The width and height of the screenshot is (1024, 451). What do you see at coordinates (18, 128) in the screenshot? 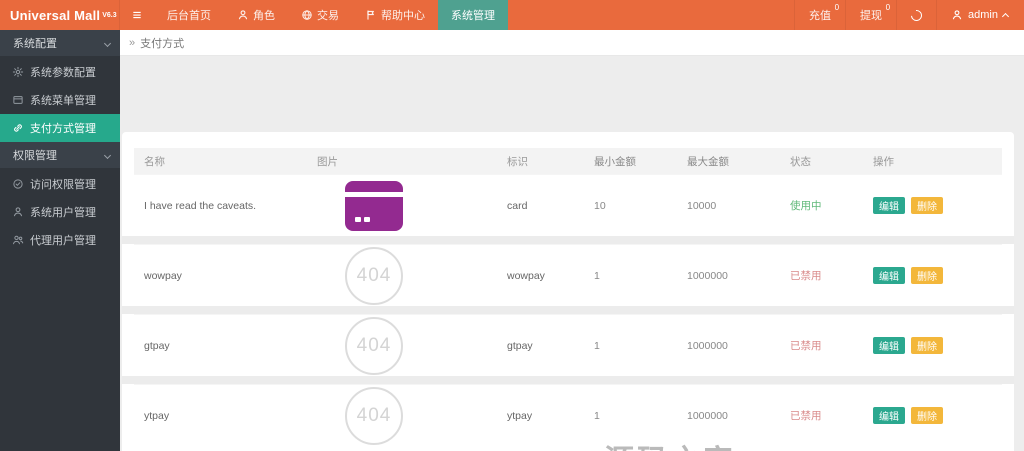
I see `link-icon` at bounding box center [18, 128].